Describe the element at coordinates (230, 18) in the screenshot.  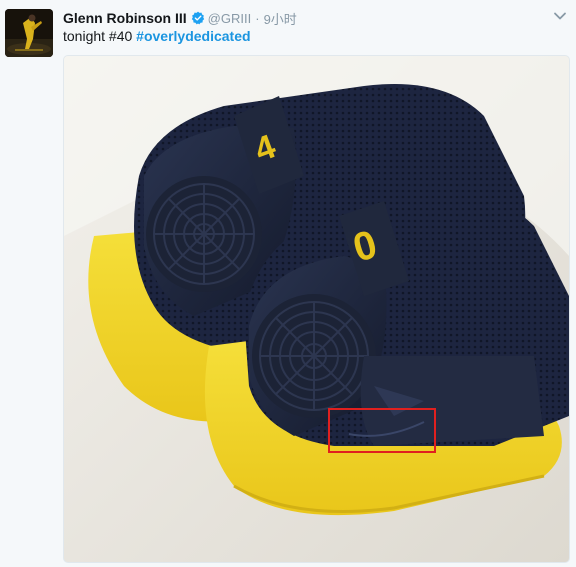
I see `handle: @GRIII` at that location.